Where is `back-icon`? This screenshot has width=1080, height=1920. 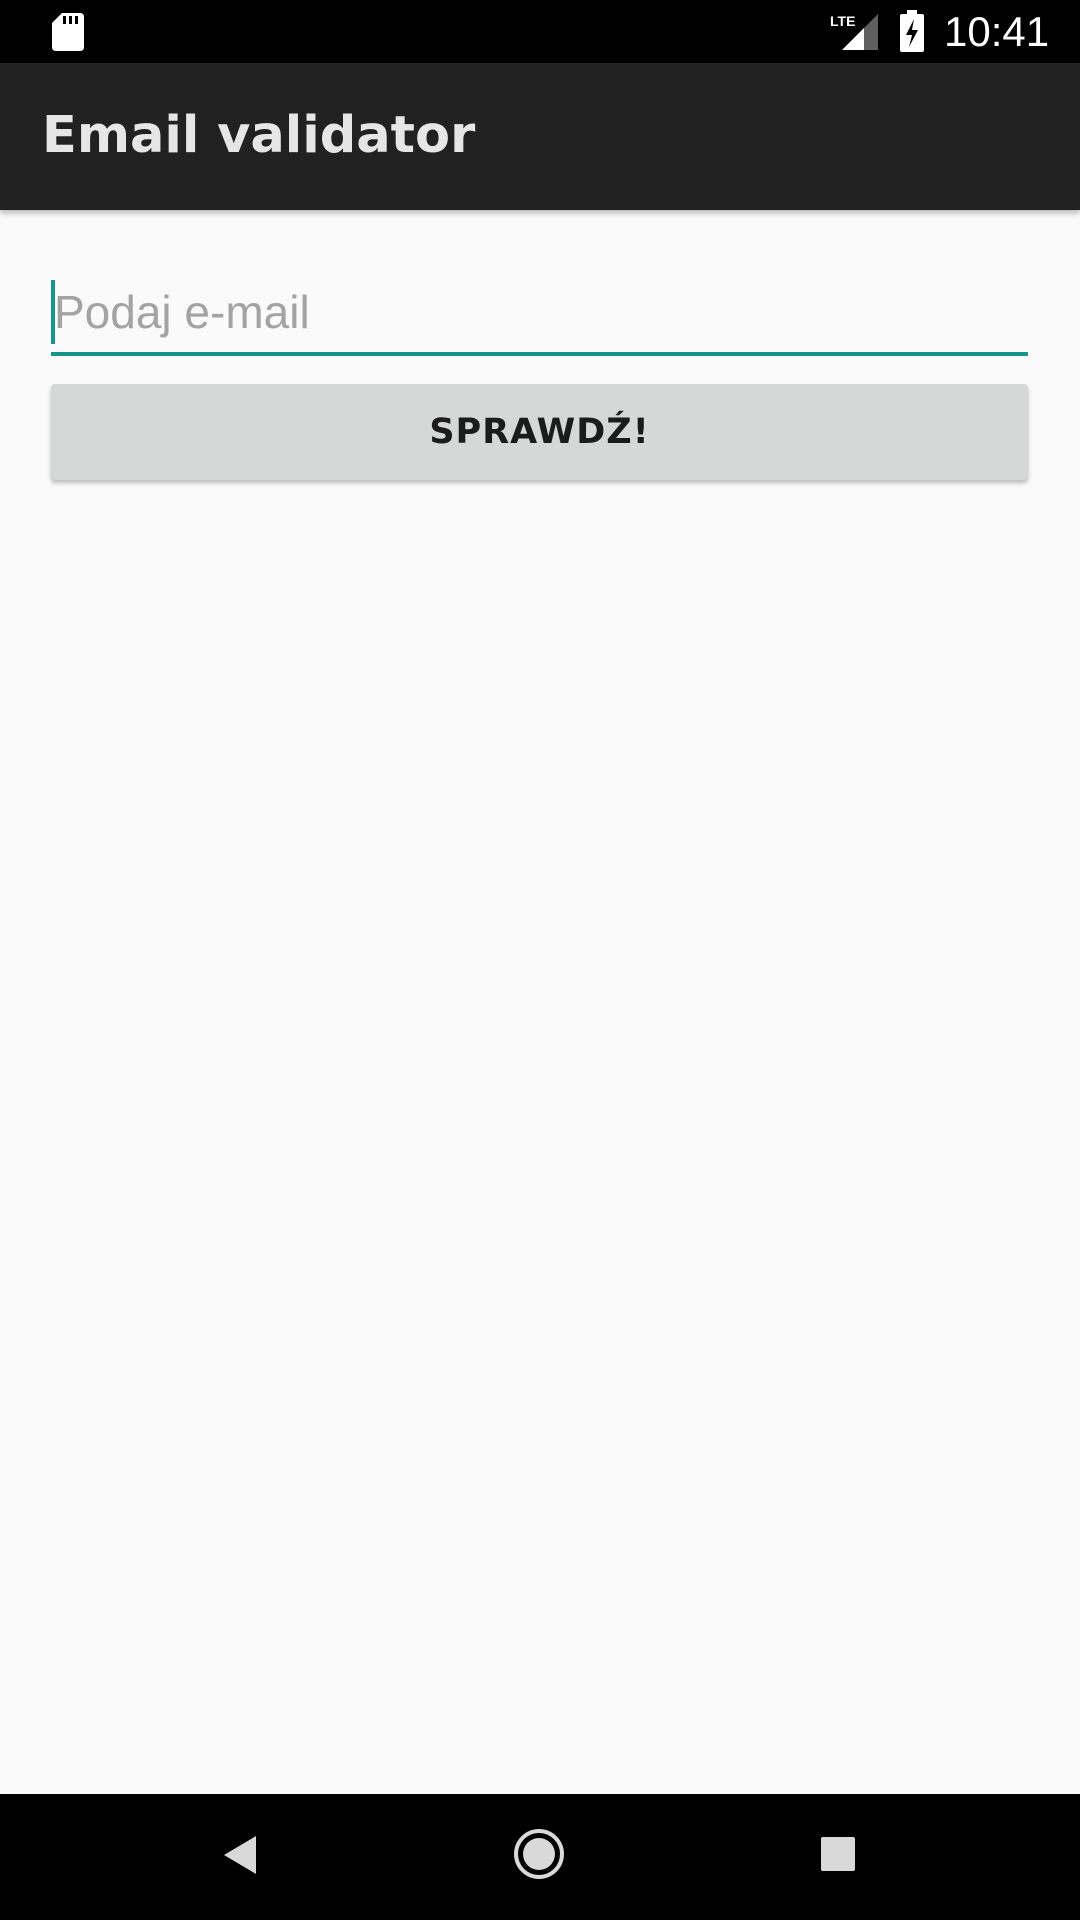 back-icon is located at coordinates (240, 1855).